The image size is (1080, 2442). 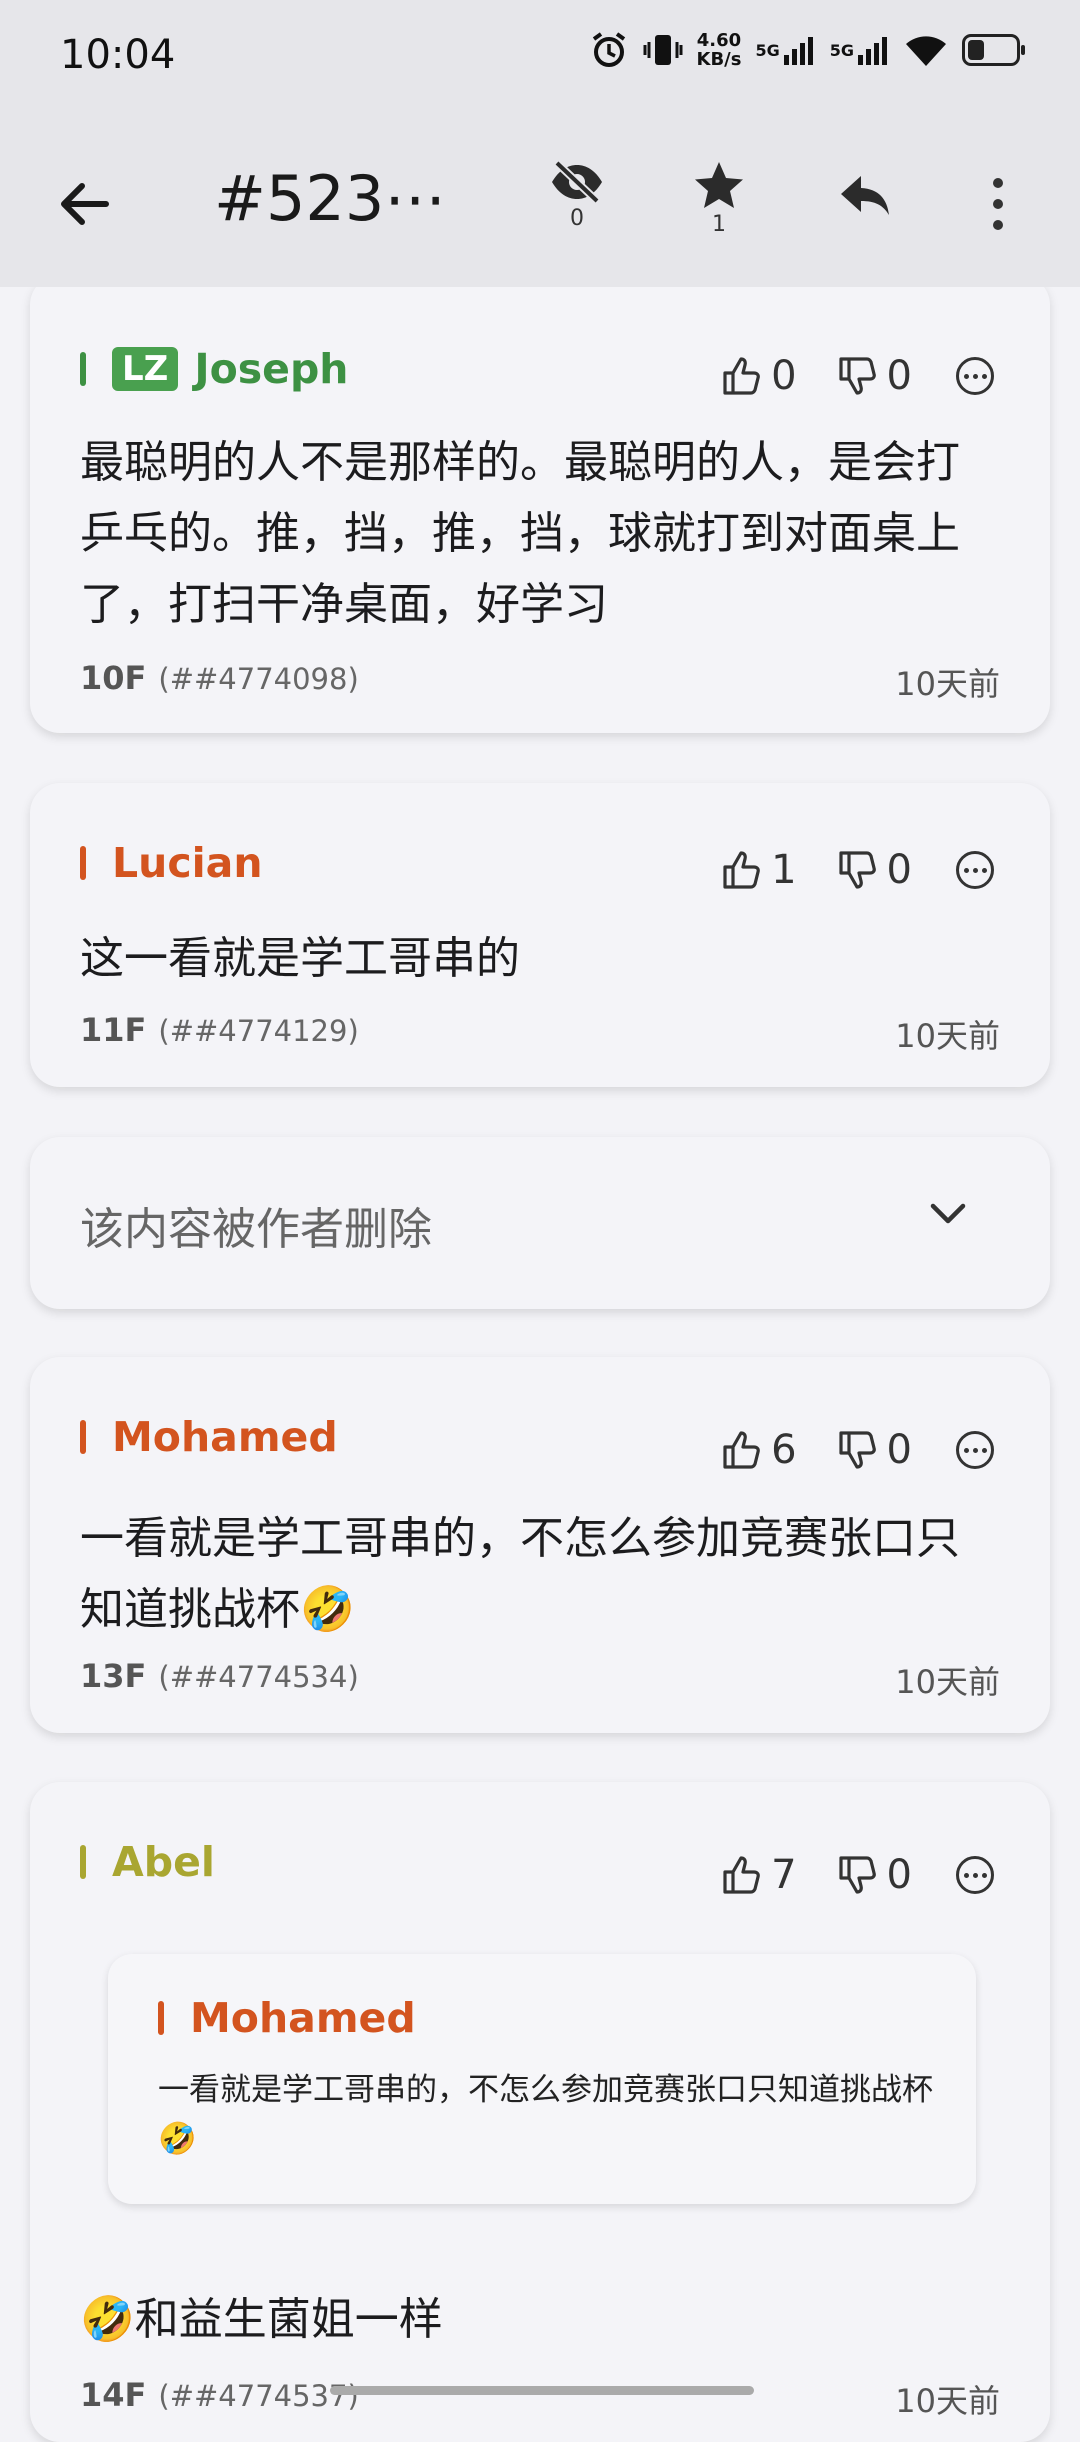 What do you see at coordinates (926, 50) in the screenshot?
I see `wifi-icon` at bounding box center [926, 50].